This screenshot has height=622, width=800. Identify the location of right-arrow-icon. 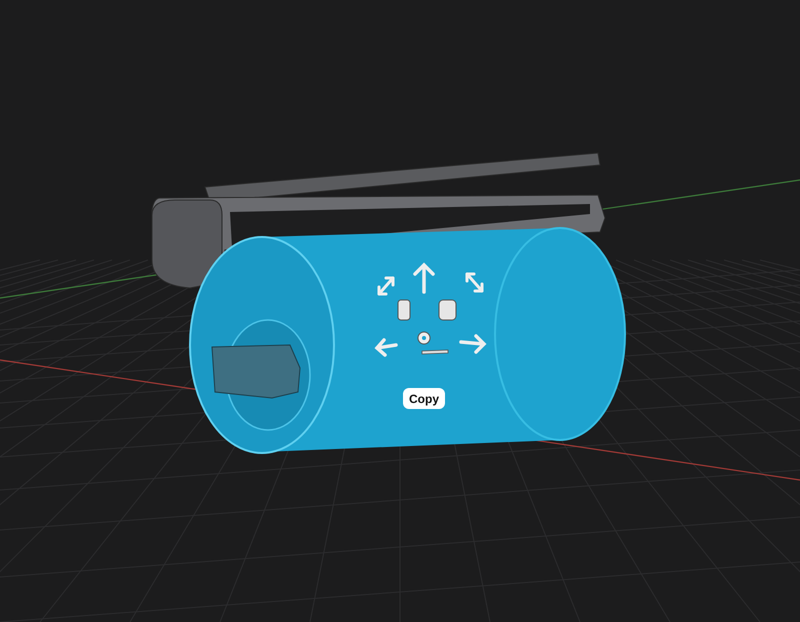
(472, 344).